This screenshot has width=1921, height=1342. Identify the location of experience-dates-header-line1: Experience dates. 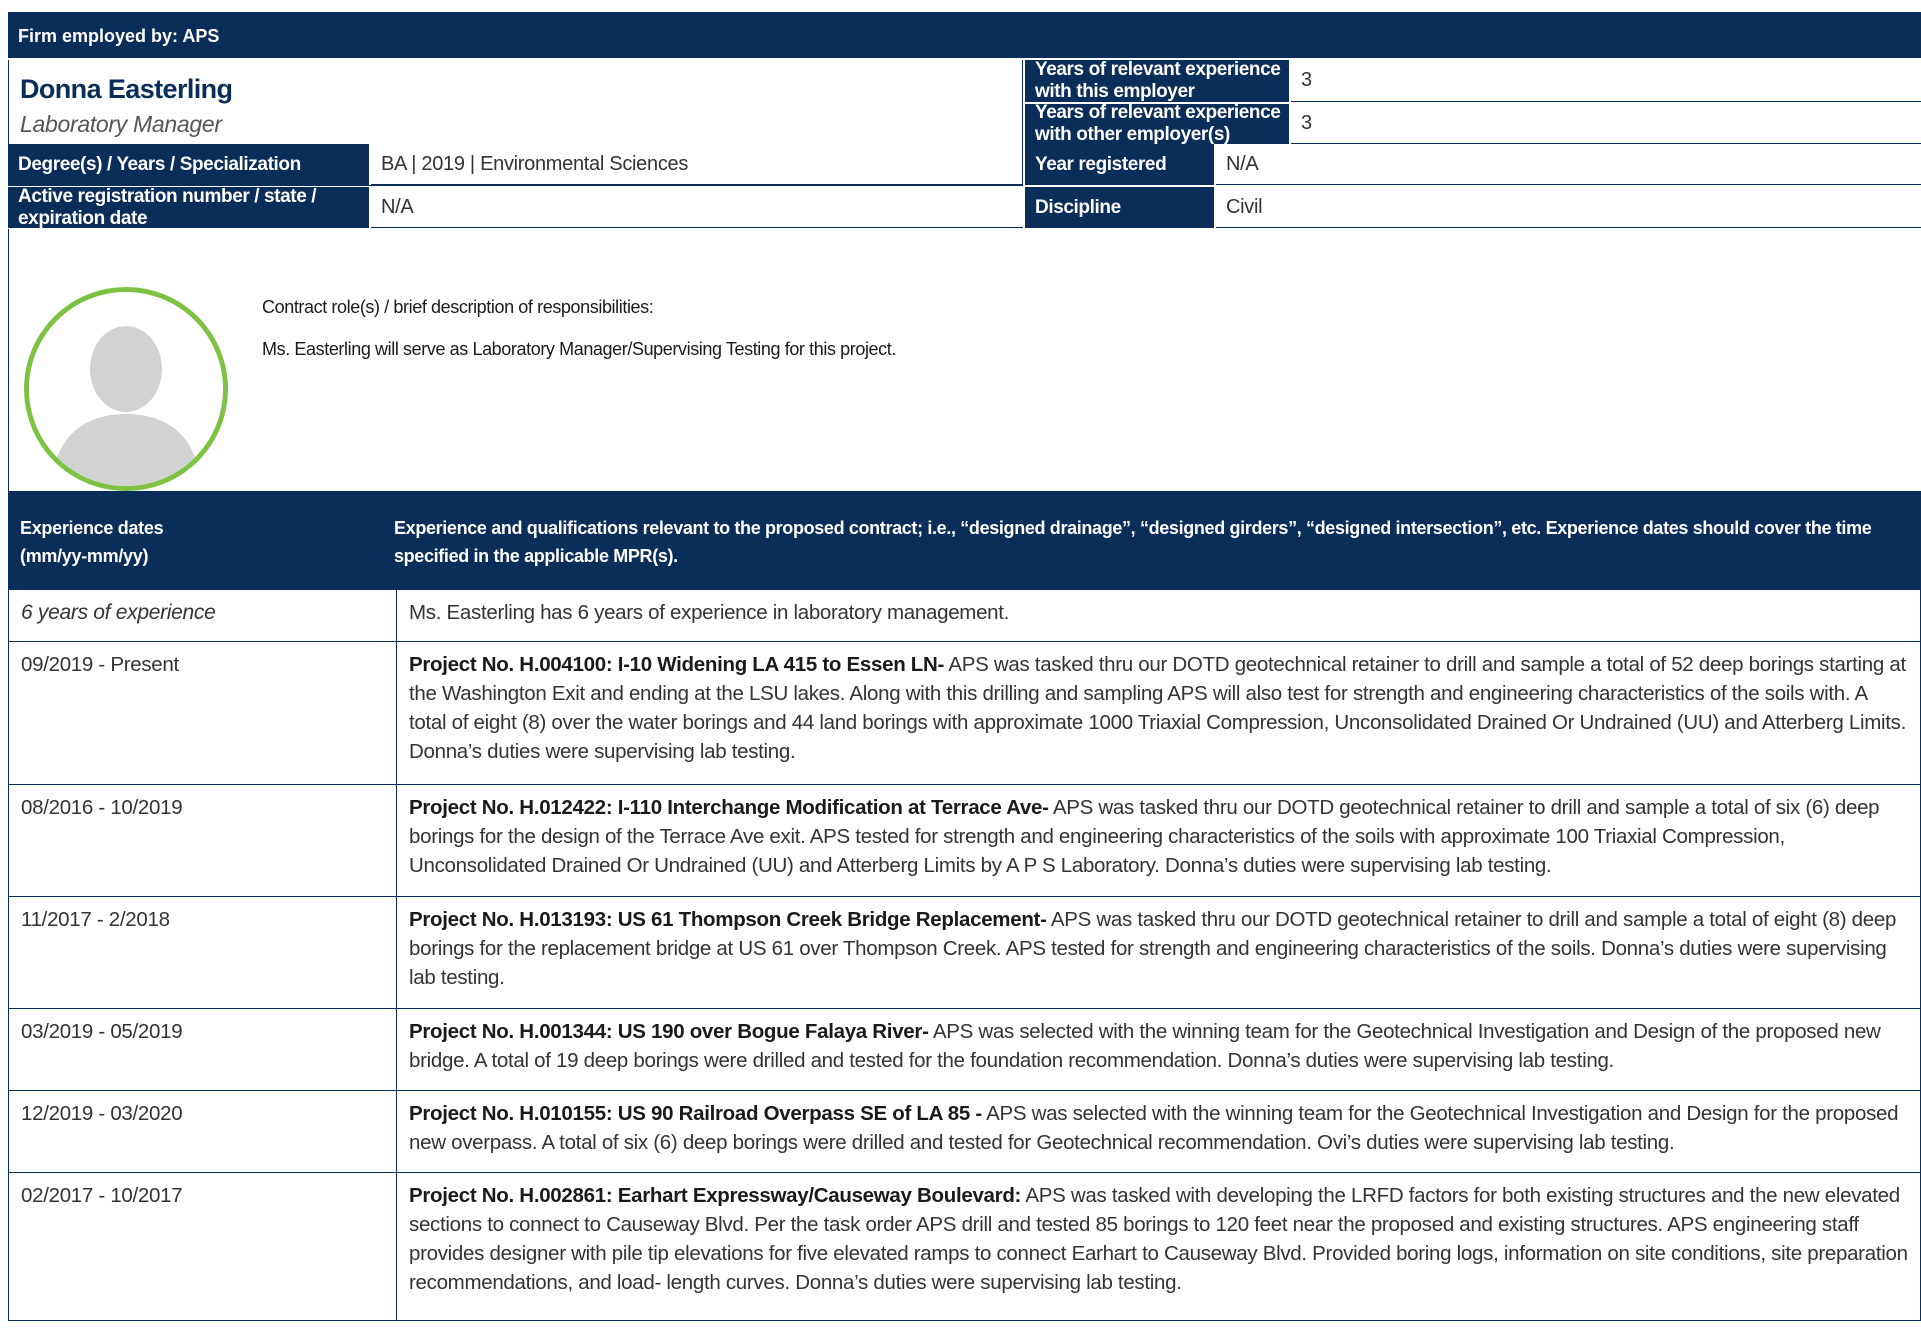
(92, 528).